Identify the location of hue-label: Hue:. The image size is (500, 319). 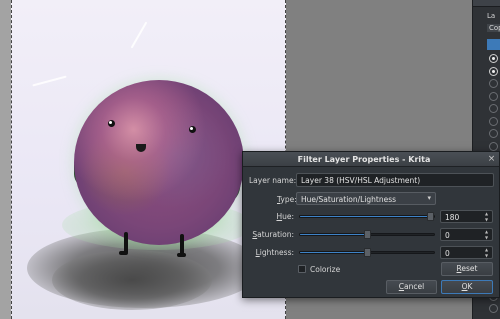
(269, 216).